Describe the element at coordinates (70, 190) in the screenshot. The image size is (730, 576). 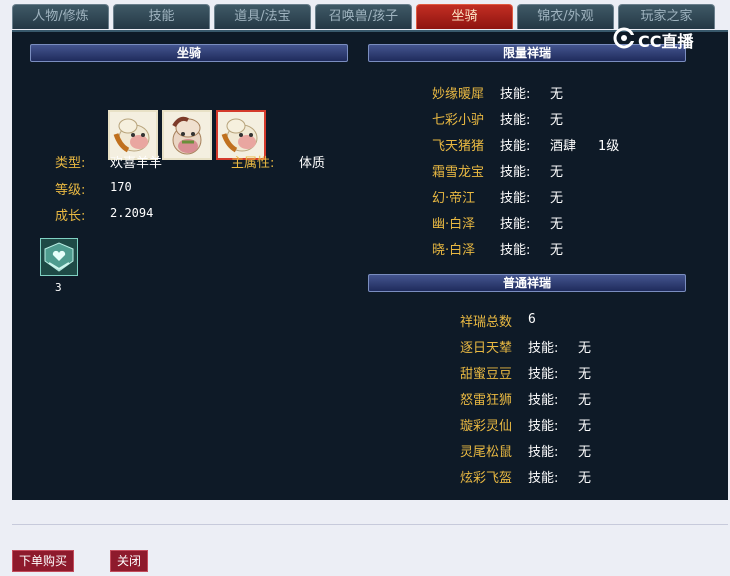
I see `level-label: 等级:` at that location.